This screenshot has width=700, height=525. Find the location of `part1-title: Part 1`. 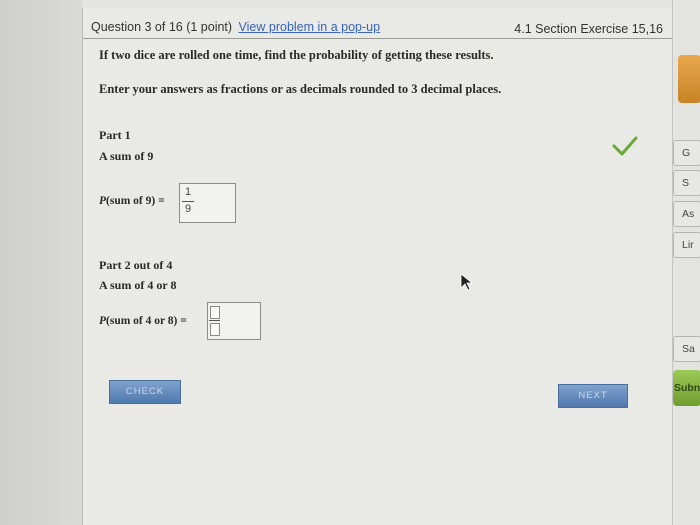

part1-title: Part 1 is located at coordinates (115, 135).